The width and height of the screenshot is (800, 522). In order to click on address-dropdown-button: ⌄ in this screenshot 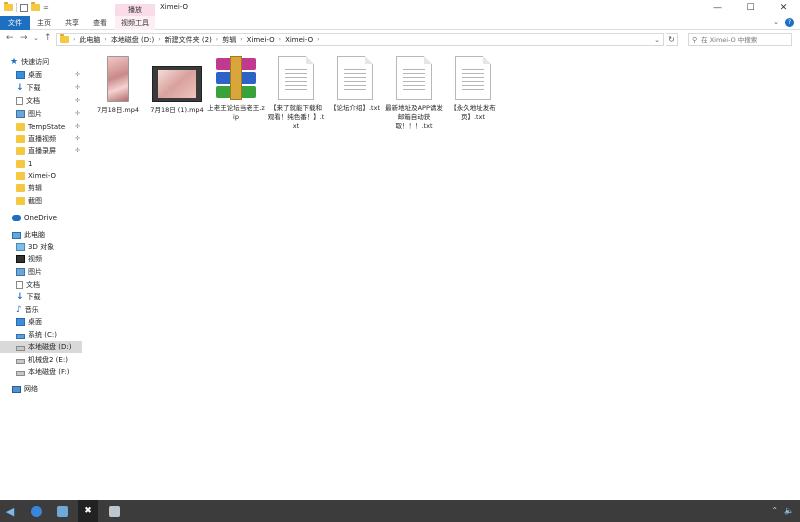, I will do `click(657, 40)`.